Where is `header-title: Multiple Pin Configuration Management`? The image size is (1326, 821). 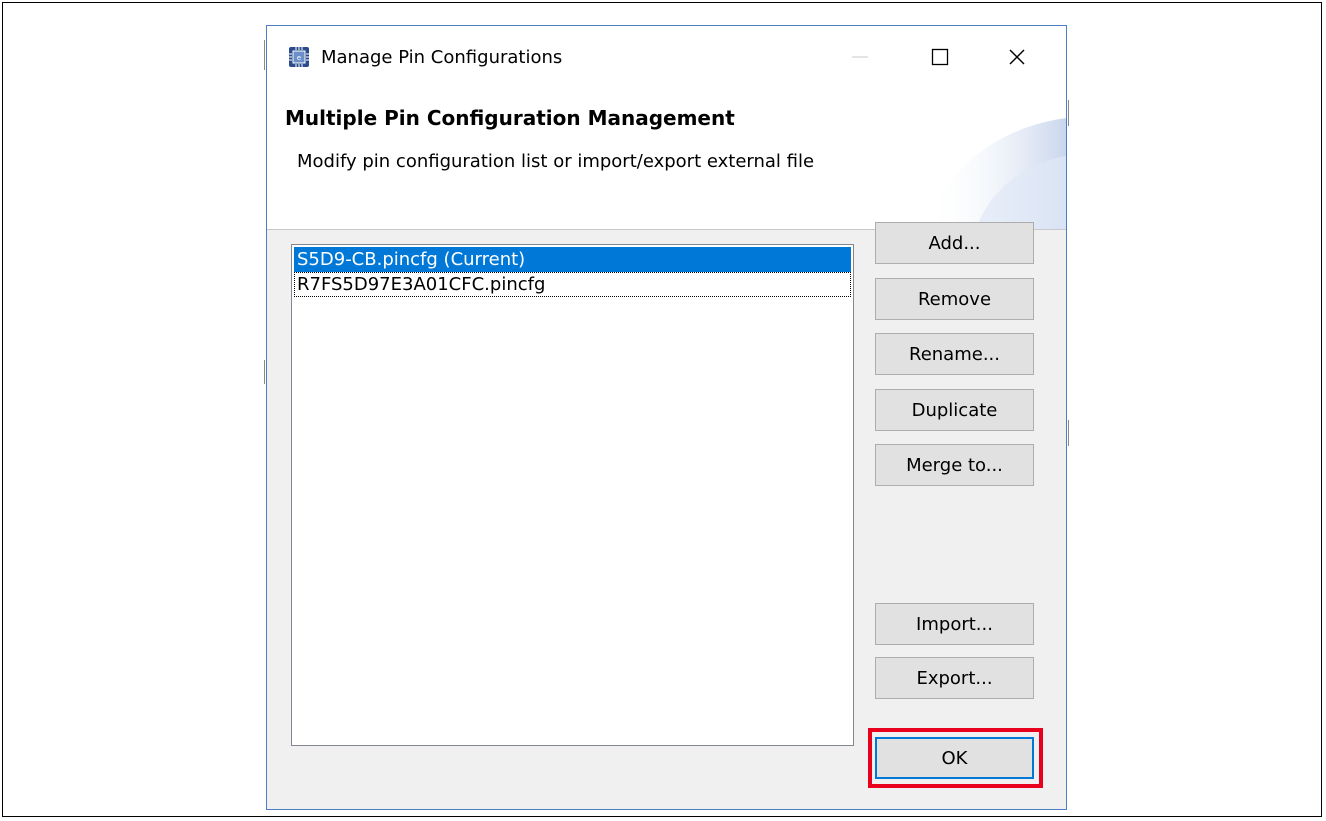
header-title: Multiple Pin Configuration Management is located at coordinates (510, 118).